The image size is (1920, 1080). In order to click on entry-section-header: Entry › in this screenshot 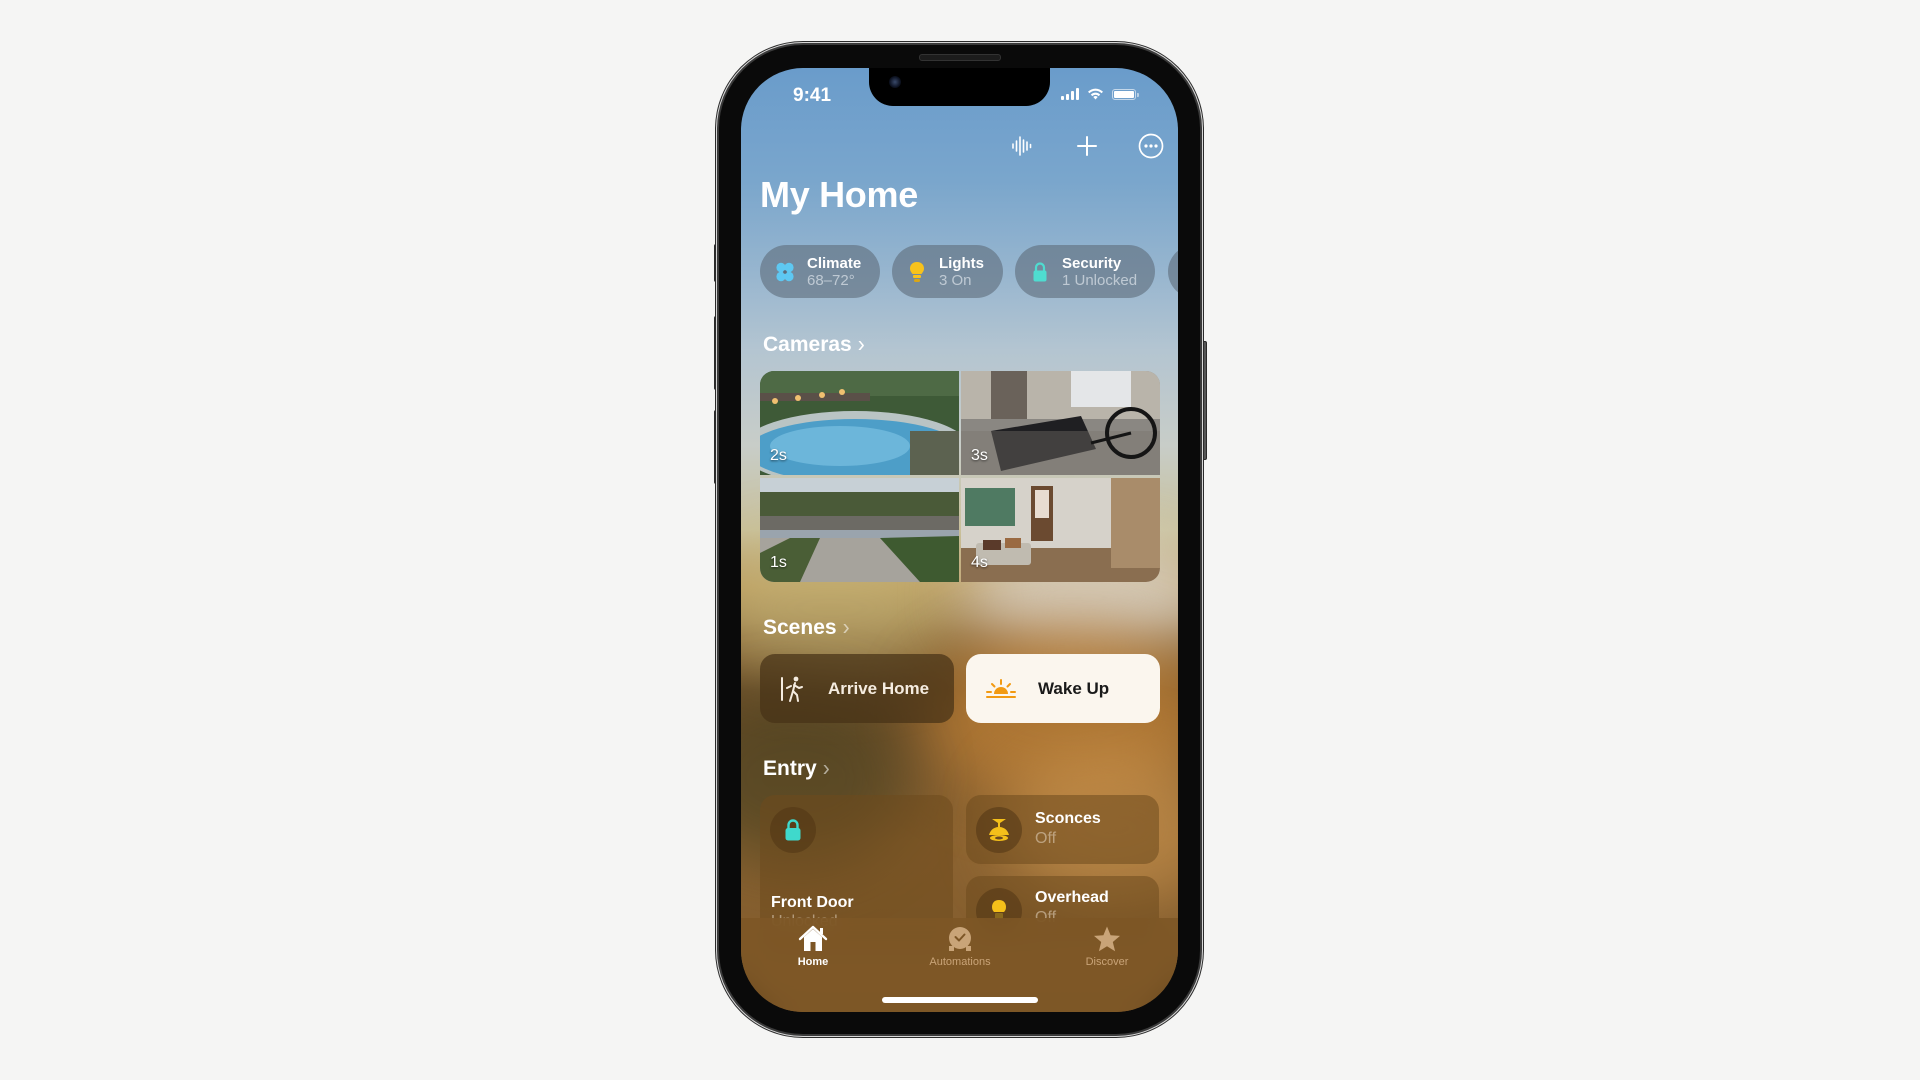, I will do `click(796, 768)`.